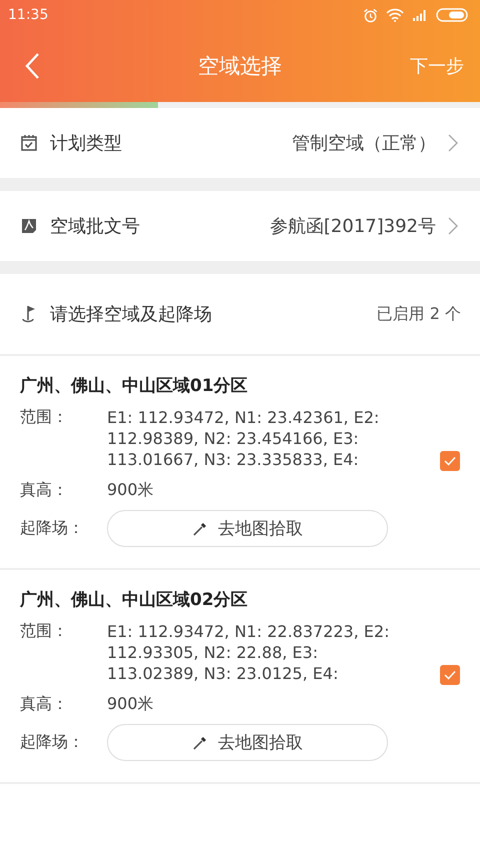  What do you see at coordinates (134, 386) in the screenshot?
I see `zone-name: 广州、佛山、中山区域01分区` at bounding box center [134, 386].